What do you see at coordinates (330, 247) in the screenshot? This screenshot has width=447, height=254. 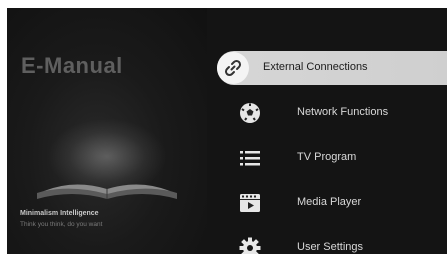 I see `menu-item-label: User Settings` at bounding box center [330, 247].